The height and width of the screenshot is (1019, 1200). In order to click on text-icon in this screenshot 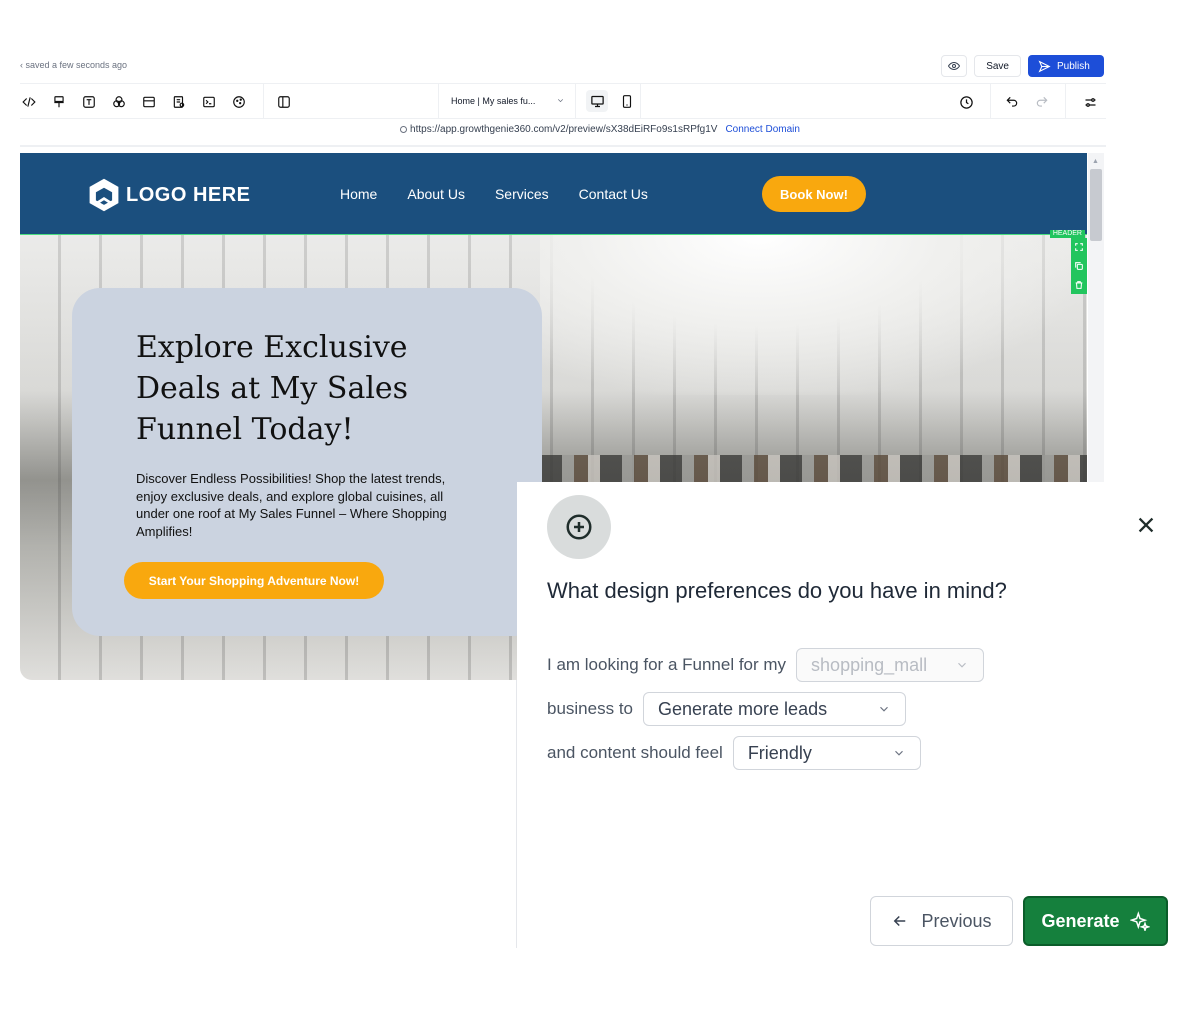, I will do `click(89, 102)`.